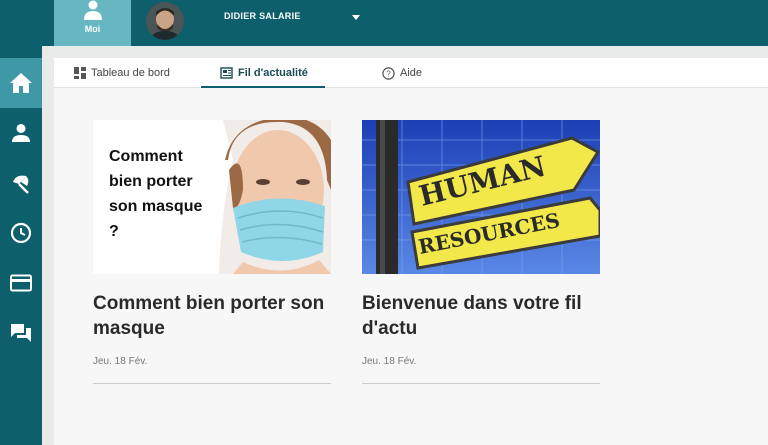 Image resolution: width=768 pixels, height=445 pixels. What do you see at coordinates (92, 29) in the screenshot?
I see `moi-label: Moi` at bounding box center [92, 29].